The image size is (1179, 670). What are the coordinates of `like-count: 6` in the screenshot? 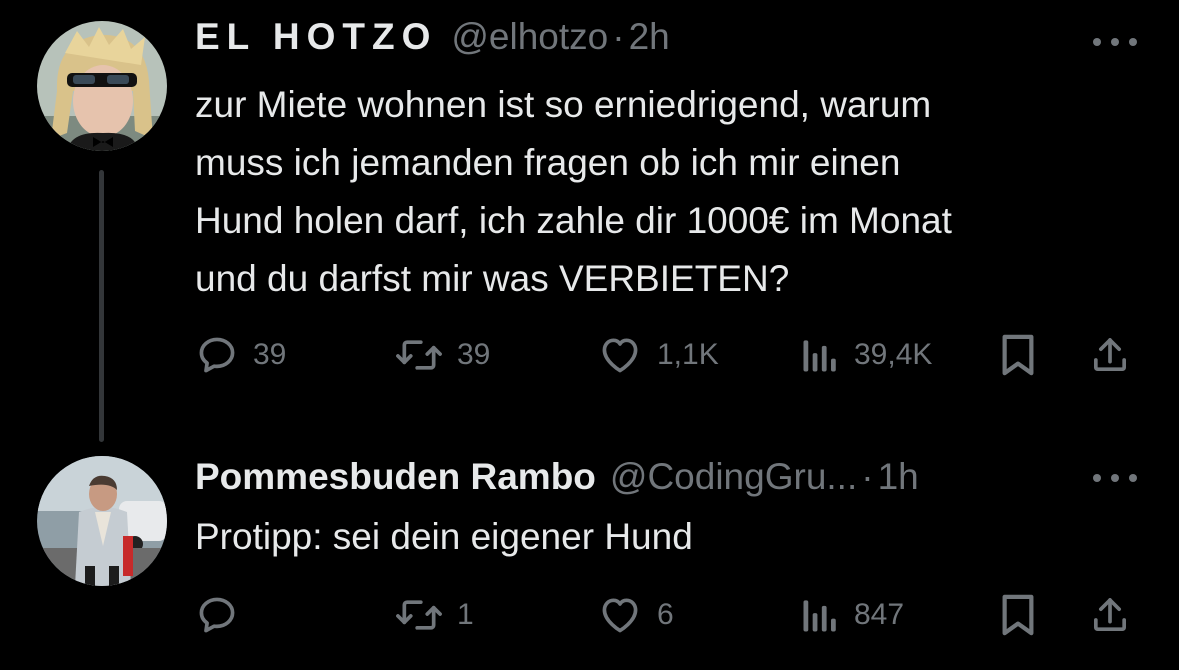 It's located at (665, 614).